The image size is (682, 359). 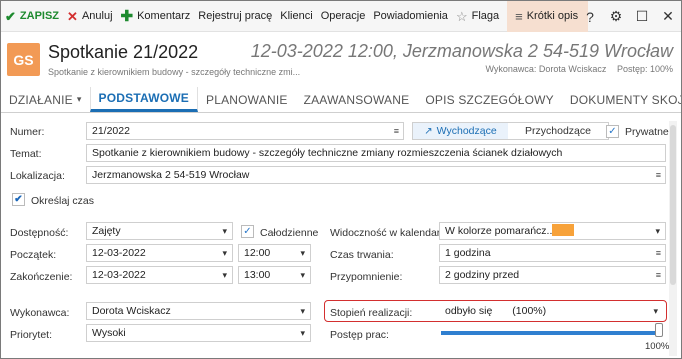 I want to click on close-window-icon: ✕, so click(x=668, y=16).